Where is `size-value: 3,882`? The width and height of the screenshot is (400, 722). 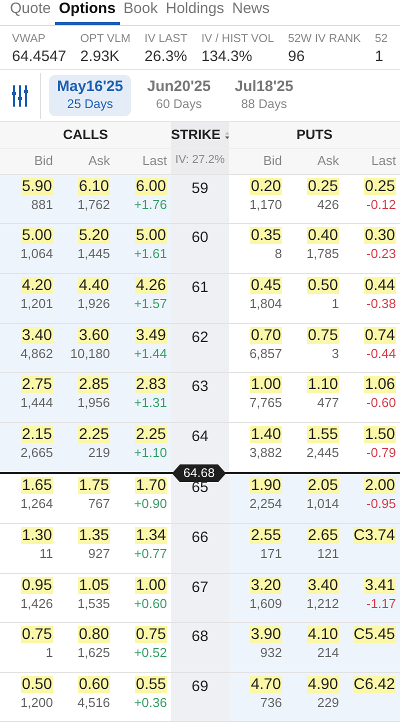
size-value: 3,882 is located at coordinates (265, 452).